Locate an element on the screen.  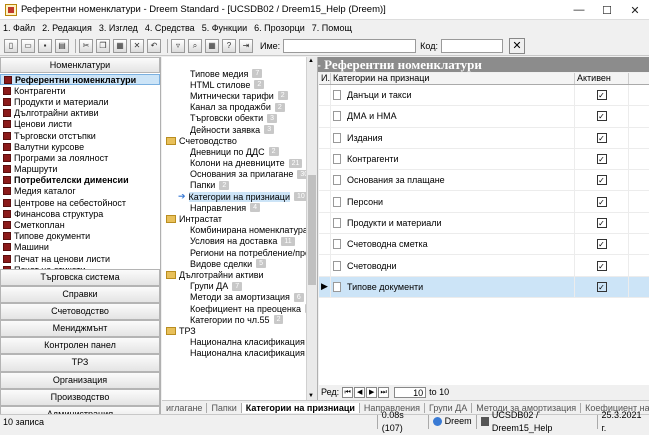
row-name-cell: Типове документи is located at coordinates (453, 287).